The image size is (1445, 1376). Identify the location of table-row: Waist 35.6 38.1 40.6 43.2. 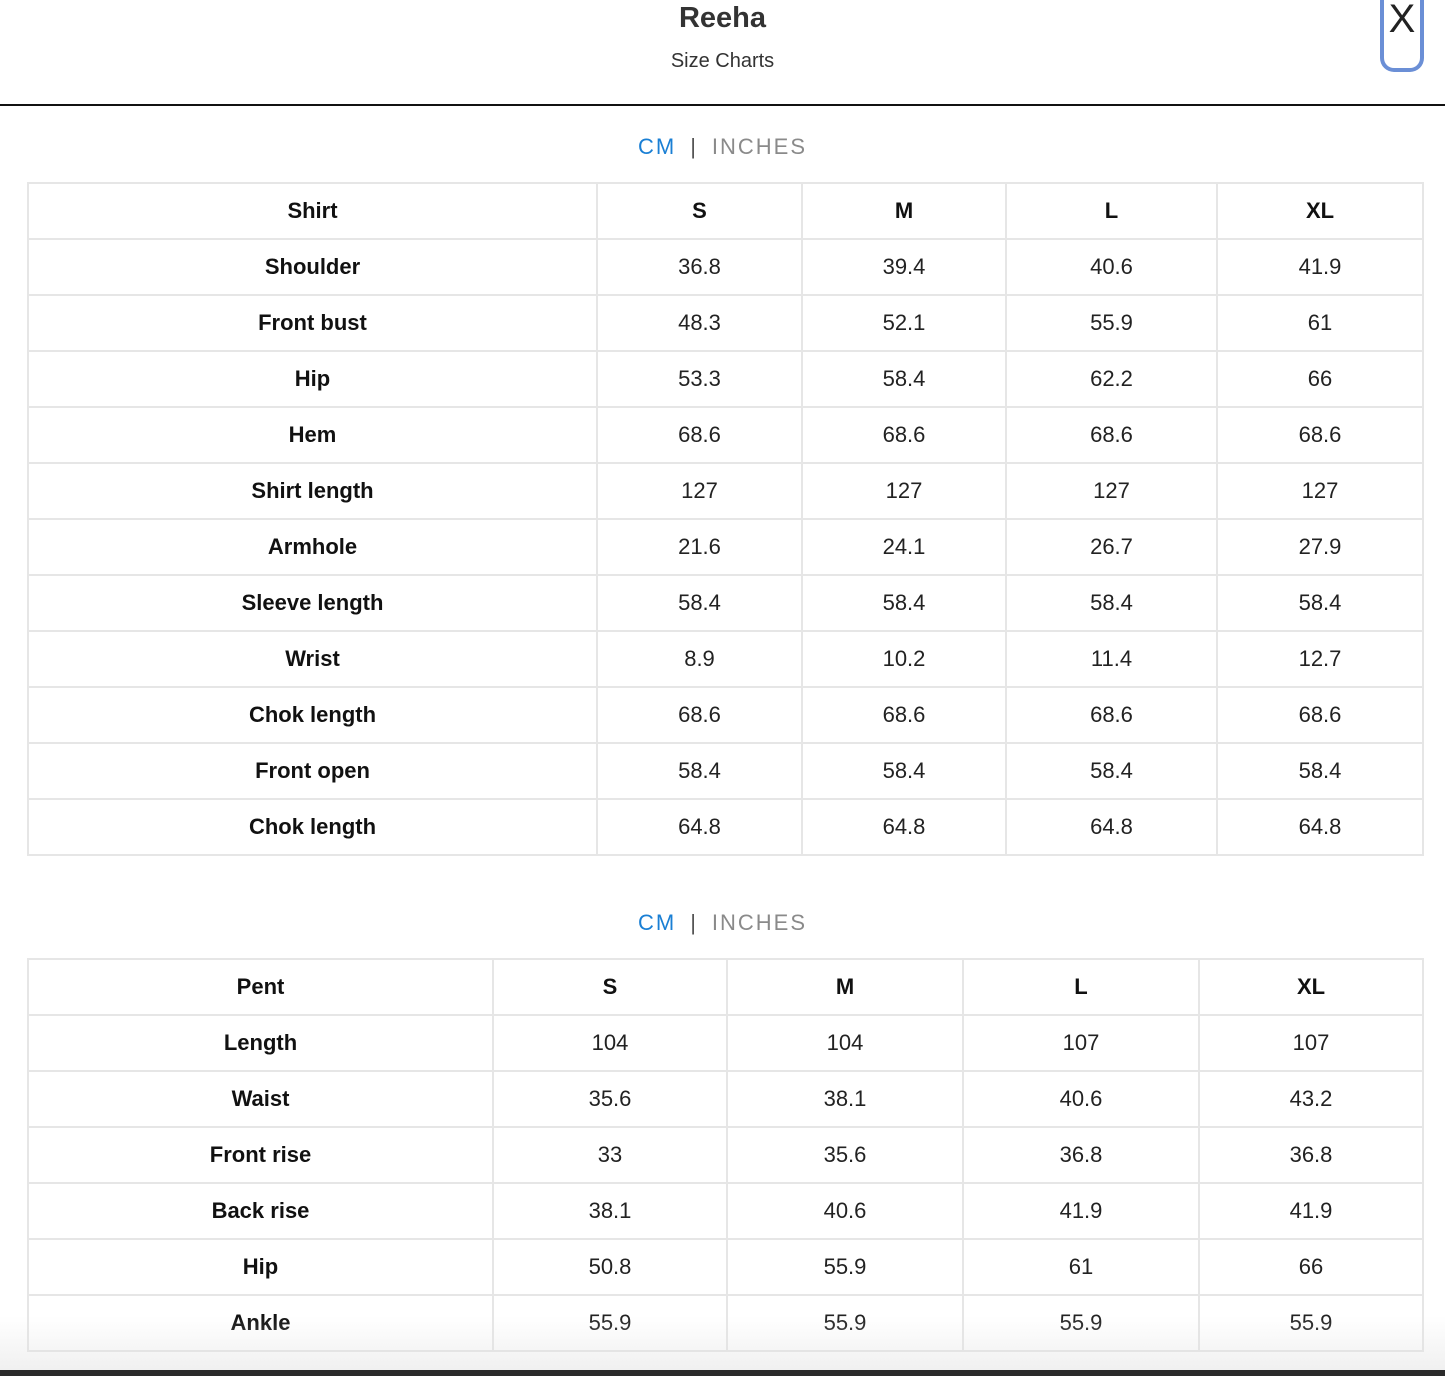
(725, 1099).